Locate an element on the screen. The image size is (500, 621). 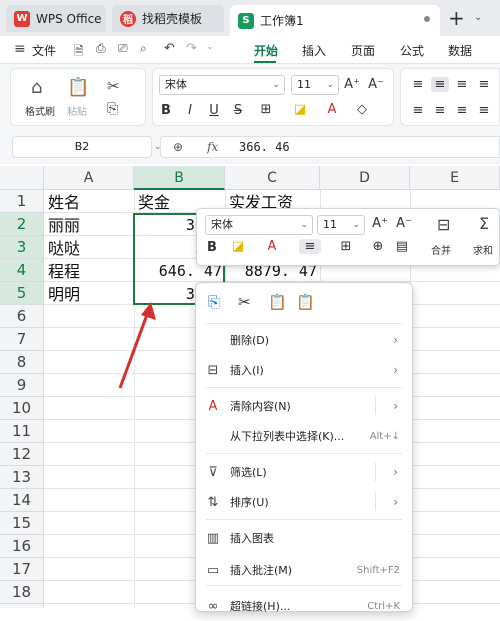
format-cells-icon: ▤ is located at coordinates (402, 246).